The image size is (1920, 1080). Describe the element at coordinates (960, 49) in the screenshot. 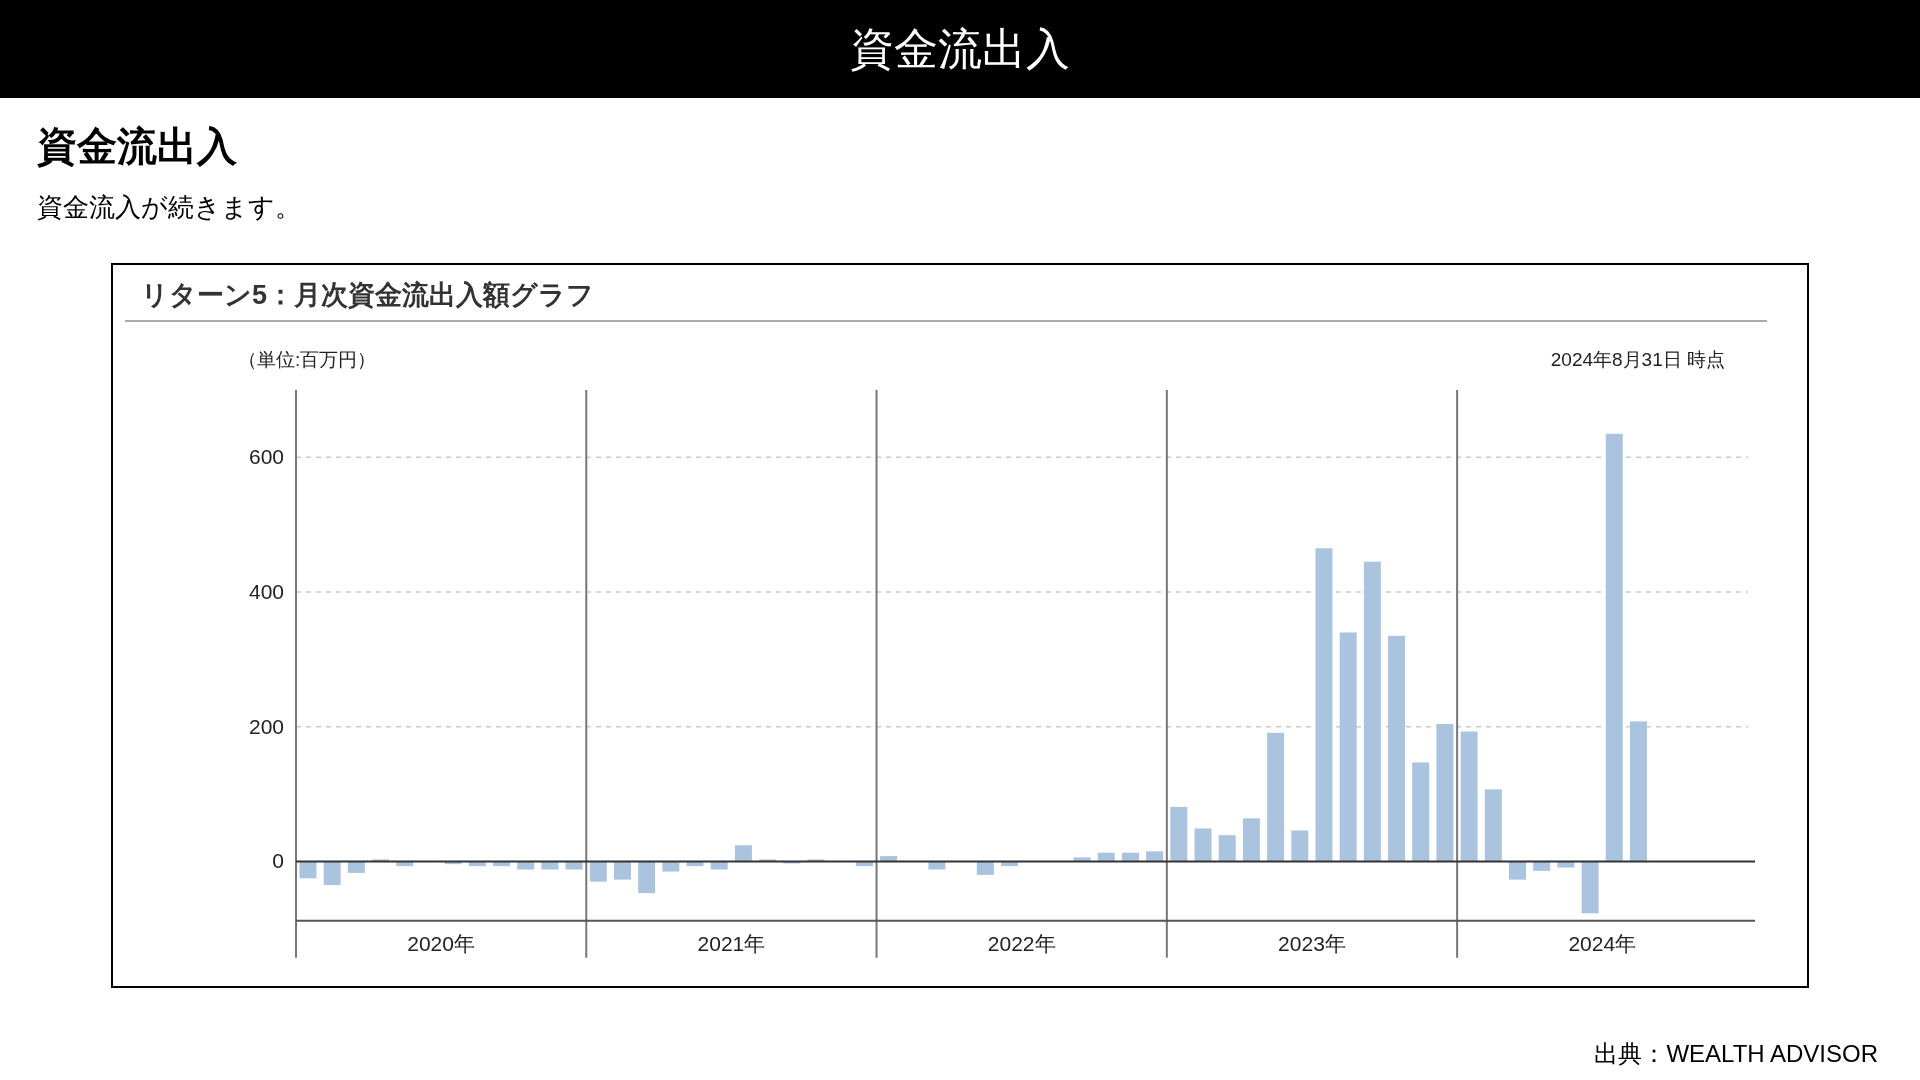

I see `header-title: 資金流出入` at that location.